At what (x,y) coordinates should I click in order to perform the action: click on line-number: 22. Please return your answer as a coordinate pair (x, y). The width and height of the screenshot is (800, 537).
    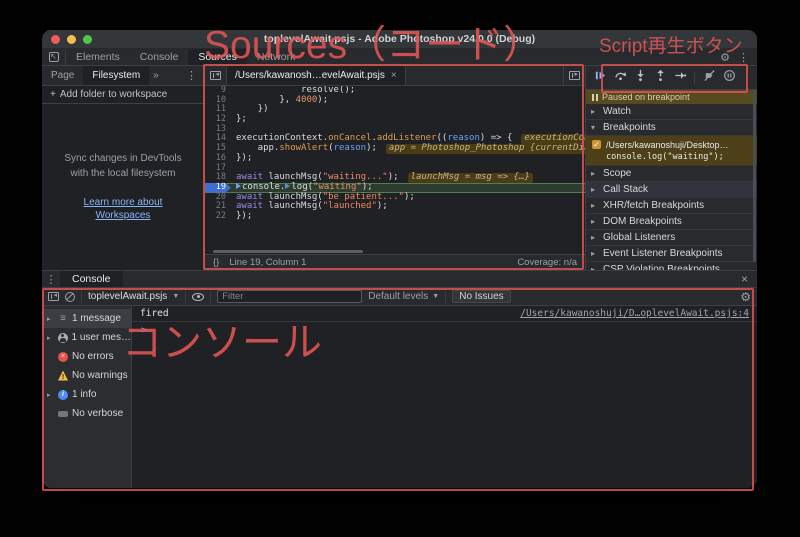
    Looking at the image, I should click on (218, 216).